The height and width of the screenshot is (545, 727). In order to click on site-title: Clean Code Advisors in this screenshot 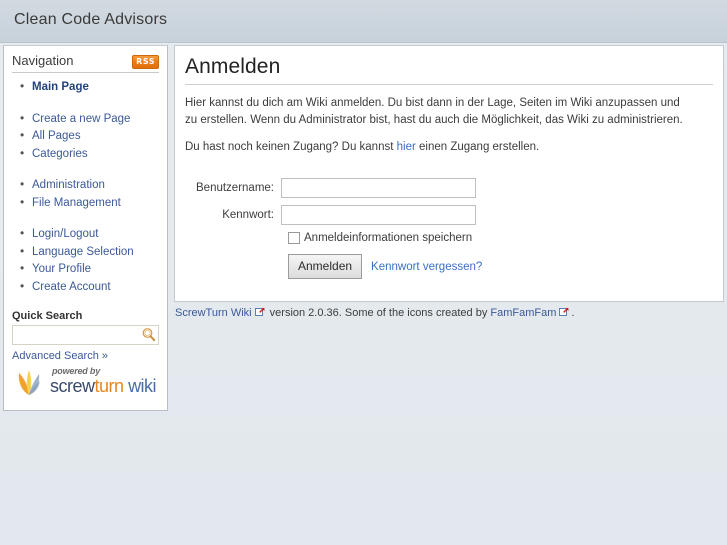, I will do `click(91, 19)`.